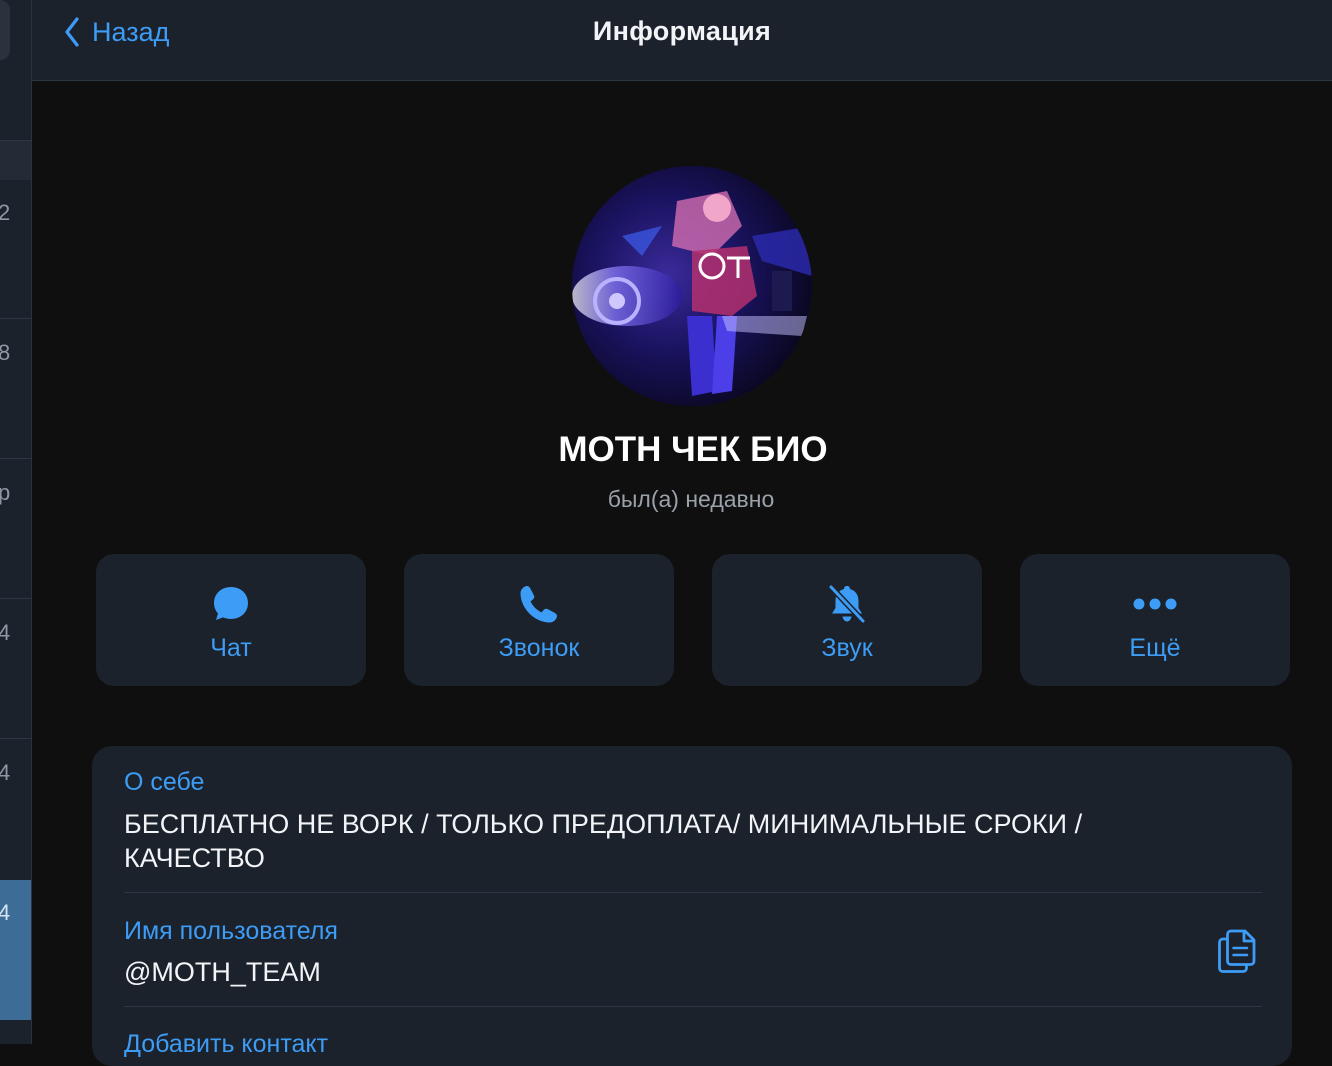 The height and width of the screenshot is (1066, 1332). I want to click on top-bar: Назад Информация, so click(682, 40).